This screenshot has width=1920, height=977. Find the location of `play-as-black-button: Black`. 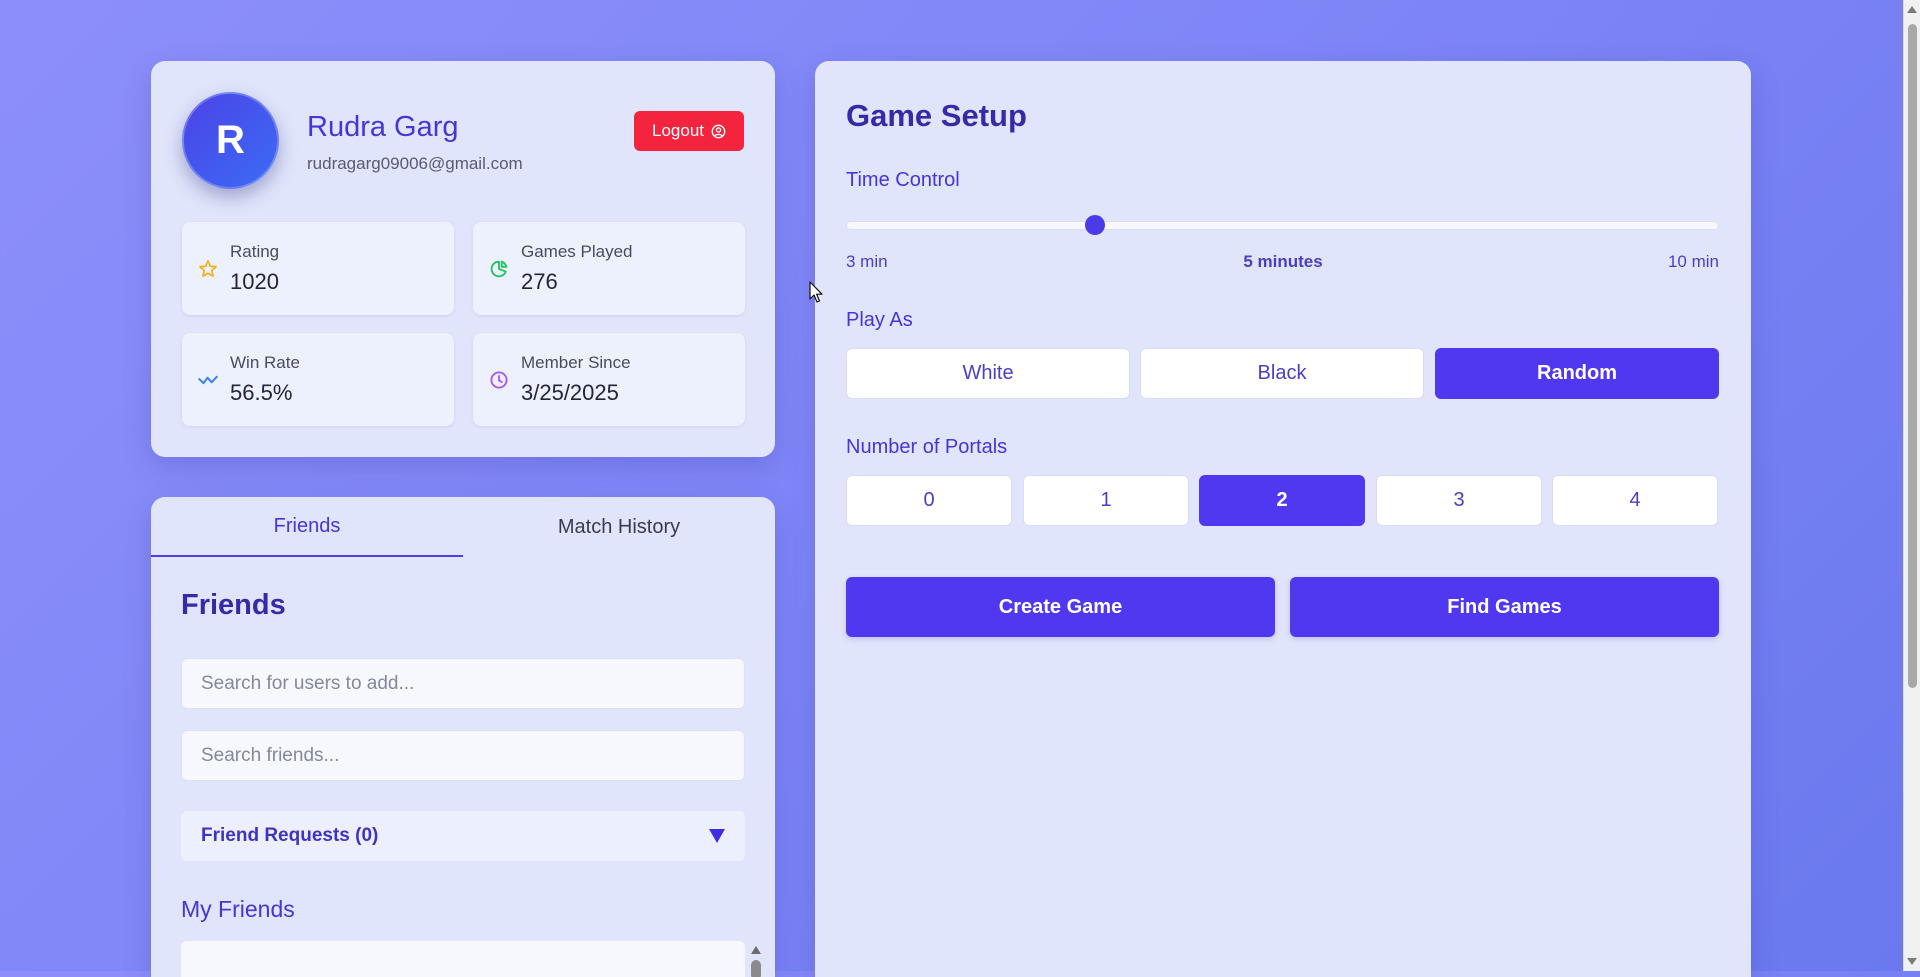

play-as-black-button: Black is located at coordinates (1282, 373).